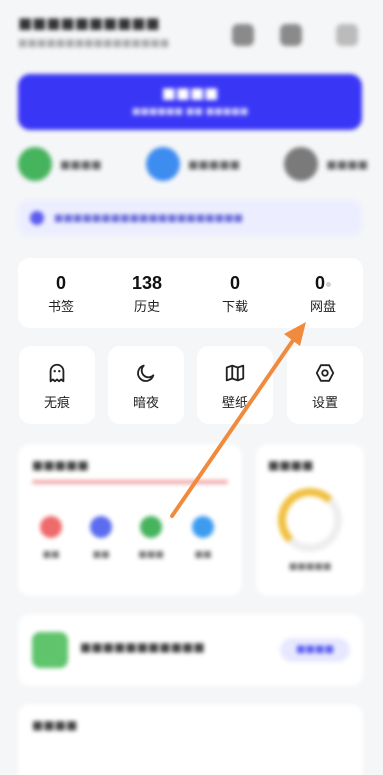 This screenshot has width=383, height=775. I want to click on notice-text-blurred: ■■■■■■■■■■■■■■■■■■■■, so click(148, 218).